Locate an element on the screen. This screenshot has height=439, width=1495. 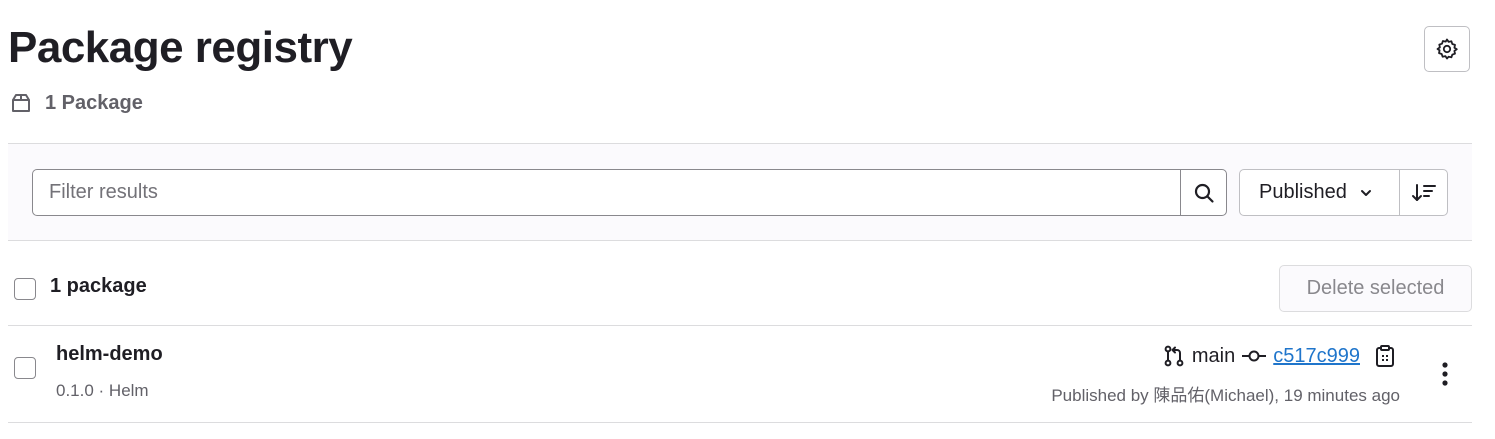
branch-name: main is located at coordinates (1213, 355).